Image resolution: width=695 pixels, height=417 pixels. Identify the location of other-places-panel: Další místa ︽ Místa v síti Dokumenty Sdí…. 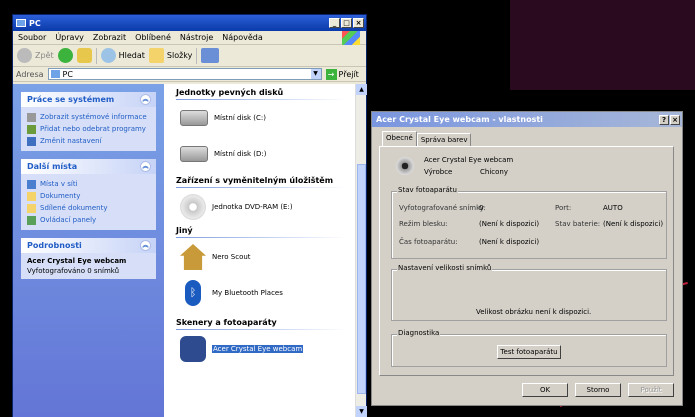
(88, 194).